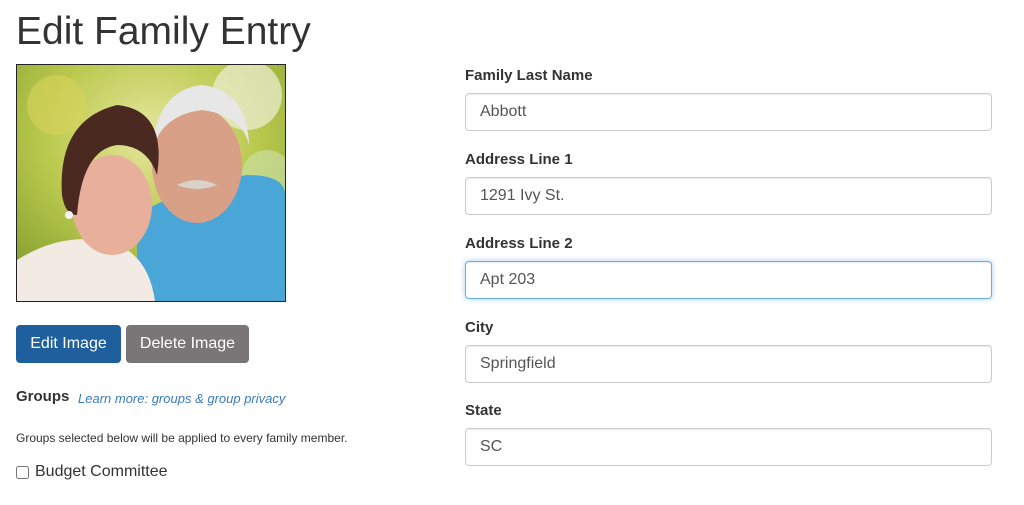 Image resolution: width=1024 pixels, height=505 pixels. What do you see at coordinates (728, 280) in the screenshot?
I see `address-line-2-input` at bounding box center [728, 280].